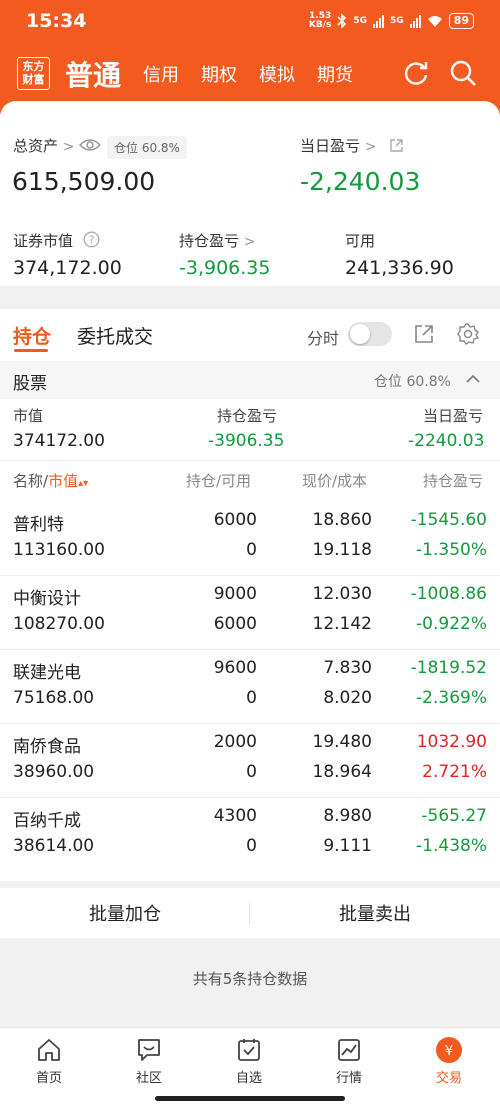  What do you see at coordinates (463, 73) in the screenshot?
I see `search-icon` at bounding box center [463, 73].